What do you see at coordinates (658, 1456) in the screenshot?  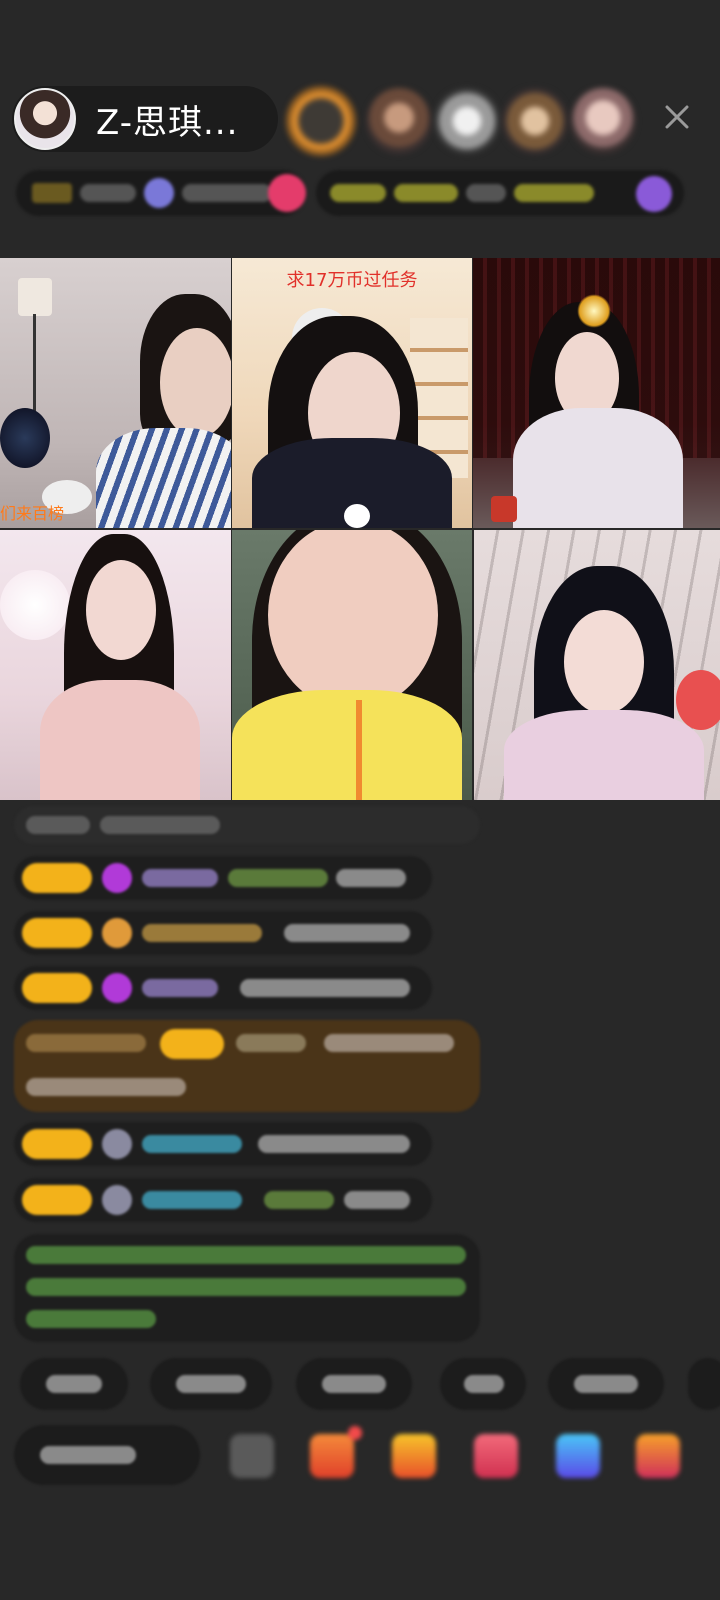 I see `more-icon` at bounding box center [658, 1456].